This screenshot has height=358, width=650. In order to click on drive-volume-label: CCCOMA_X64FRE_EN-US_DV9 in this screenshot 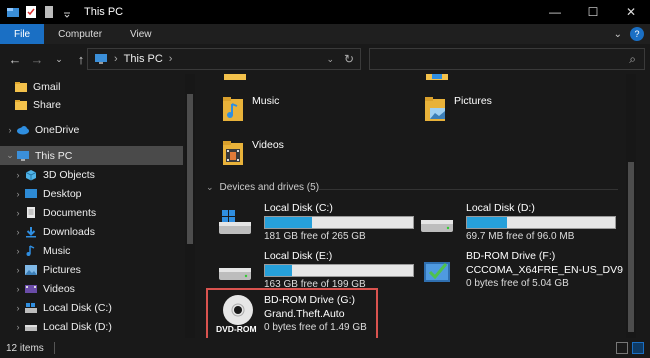, I will do `click(544, 270)`.